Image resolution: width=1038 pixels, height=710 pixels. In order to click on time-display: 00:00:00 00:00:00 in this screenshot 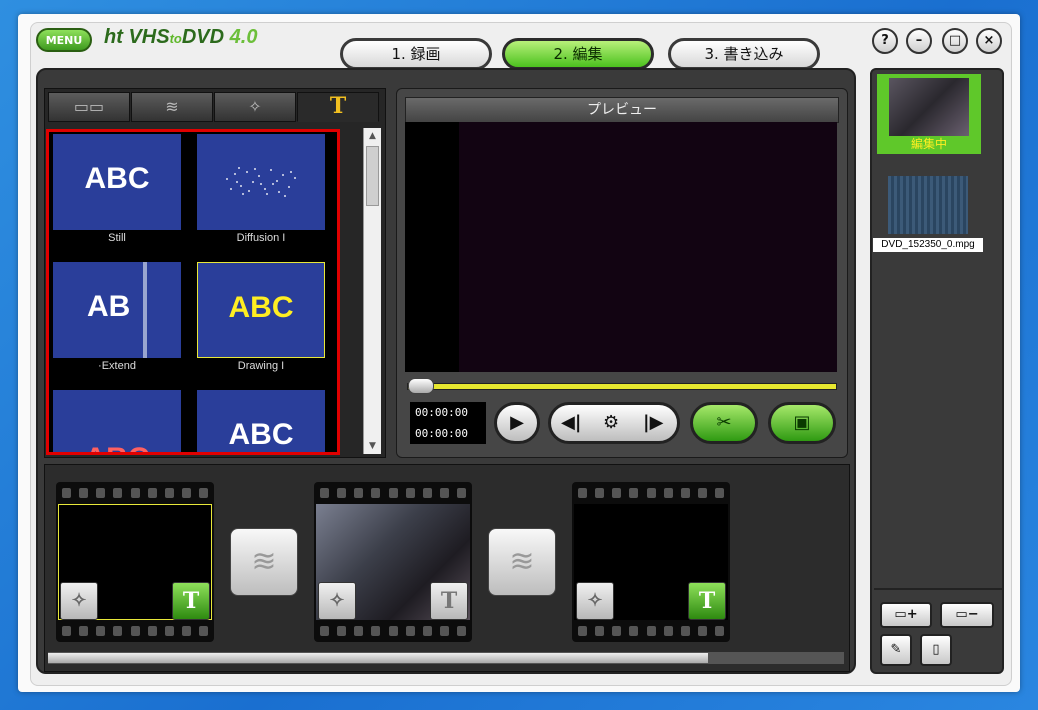, I will do `click(448, 423)`.